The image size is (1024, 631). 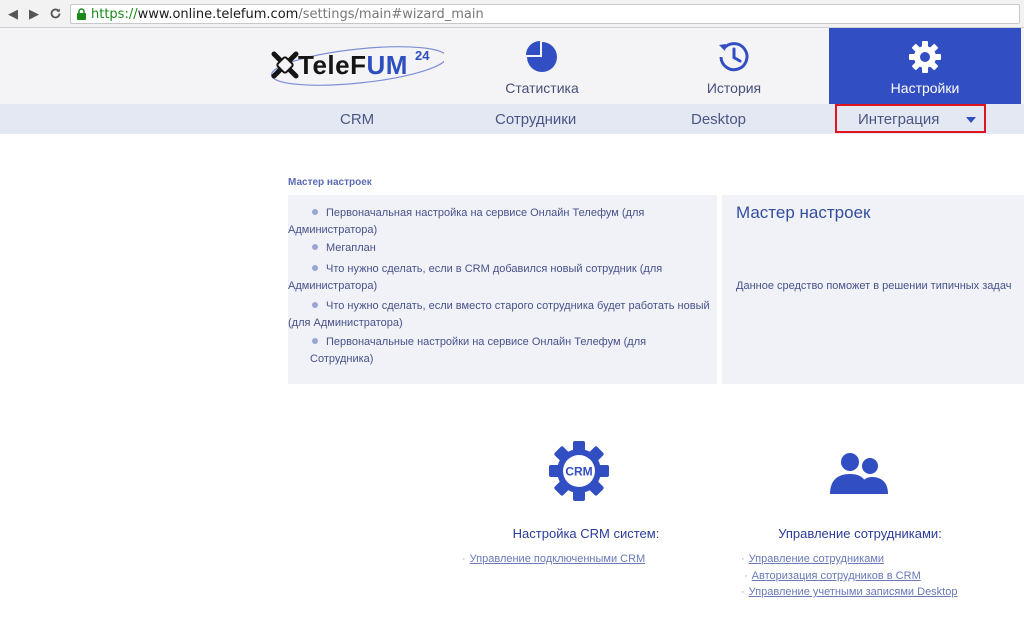 I want to click on link-item: · Управление учетными записями Desktop, so click(x=849, y=592).